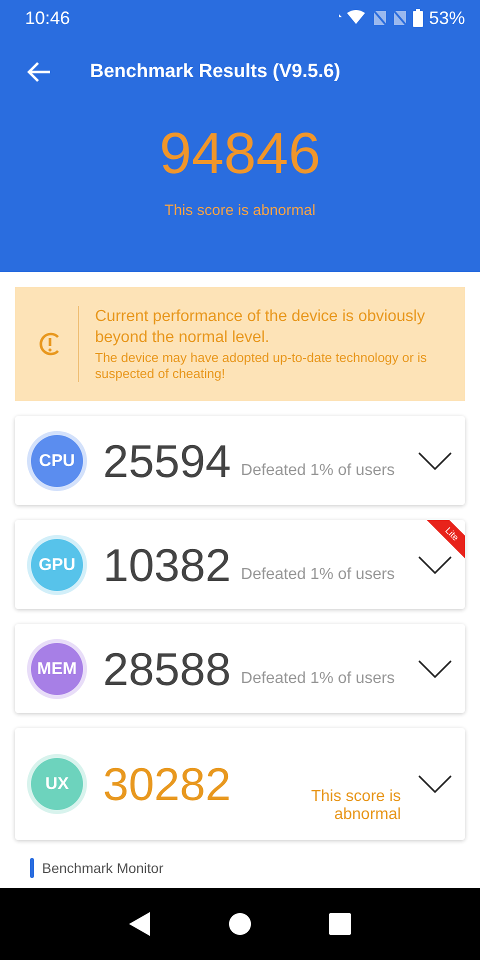 This screenshot has width=480, height=960. Describe the element at coordinates (103, 868) in the screenshot. I see `section-label: Benchmark Monitor` at that location.